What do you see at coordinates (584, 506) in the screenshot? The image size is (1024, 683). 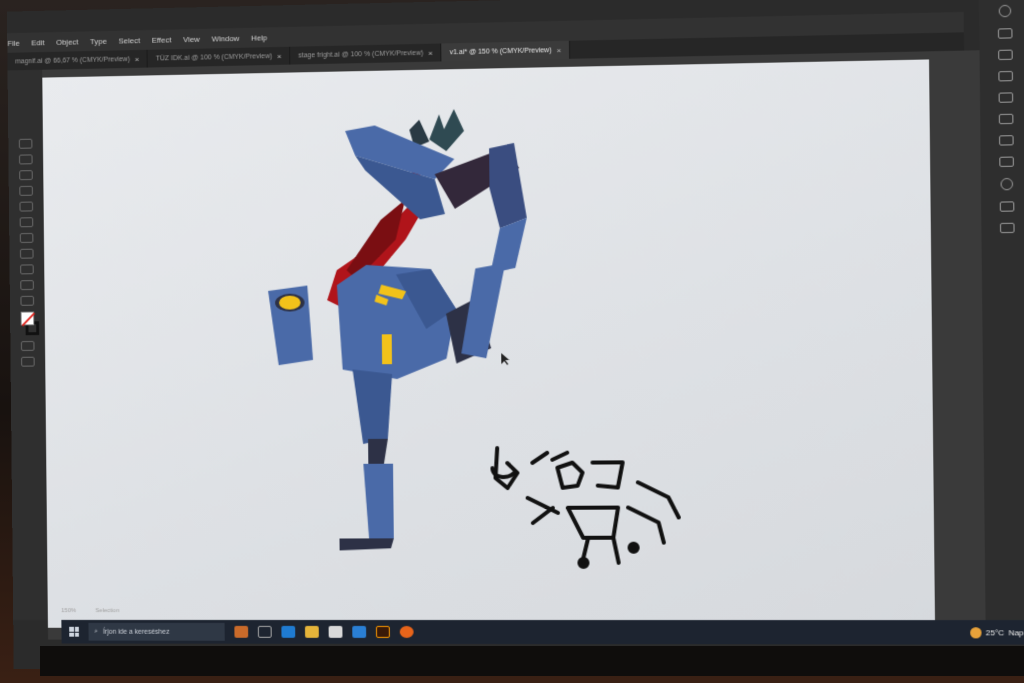 I see `sketch-doodle` at bounding box center [584, 506].